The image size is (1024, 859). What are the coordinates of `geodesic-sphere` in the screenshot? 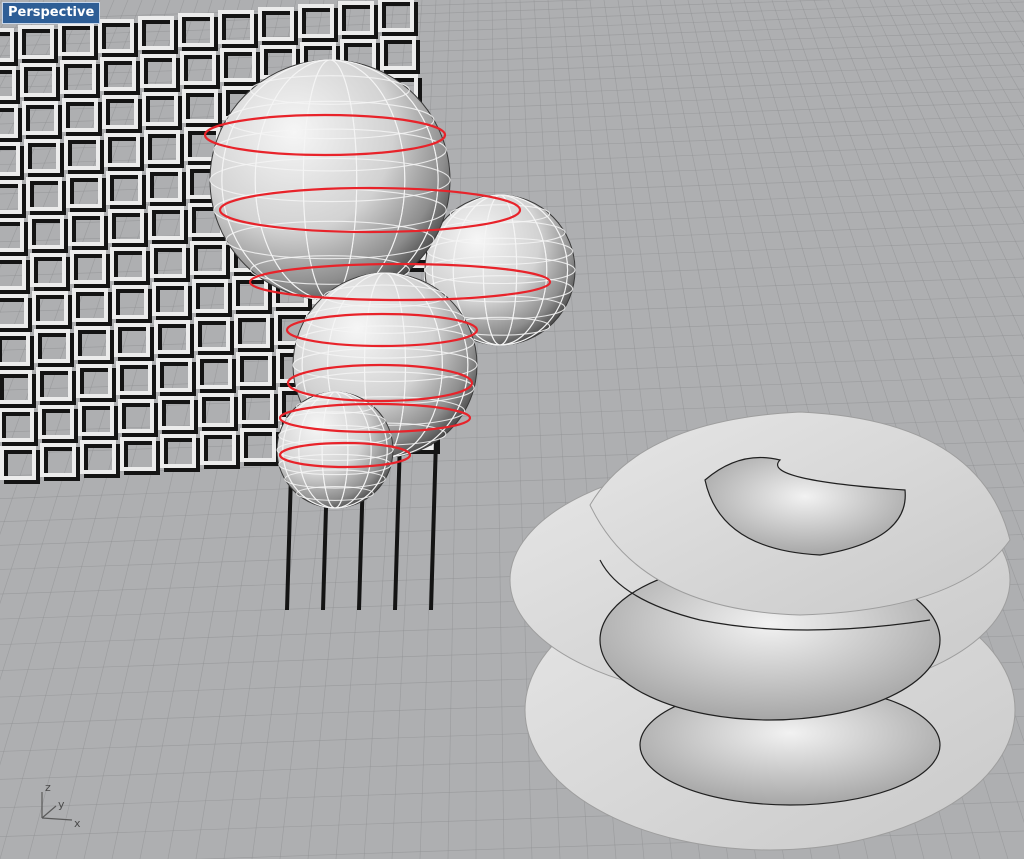 It's located at (335, 450).